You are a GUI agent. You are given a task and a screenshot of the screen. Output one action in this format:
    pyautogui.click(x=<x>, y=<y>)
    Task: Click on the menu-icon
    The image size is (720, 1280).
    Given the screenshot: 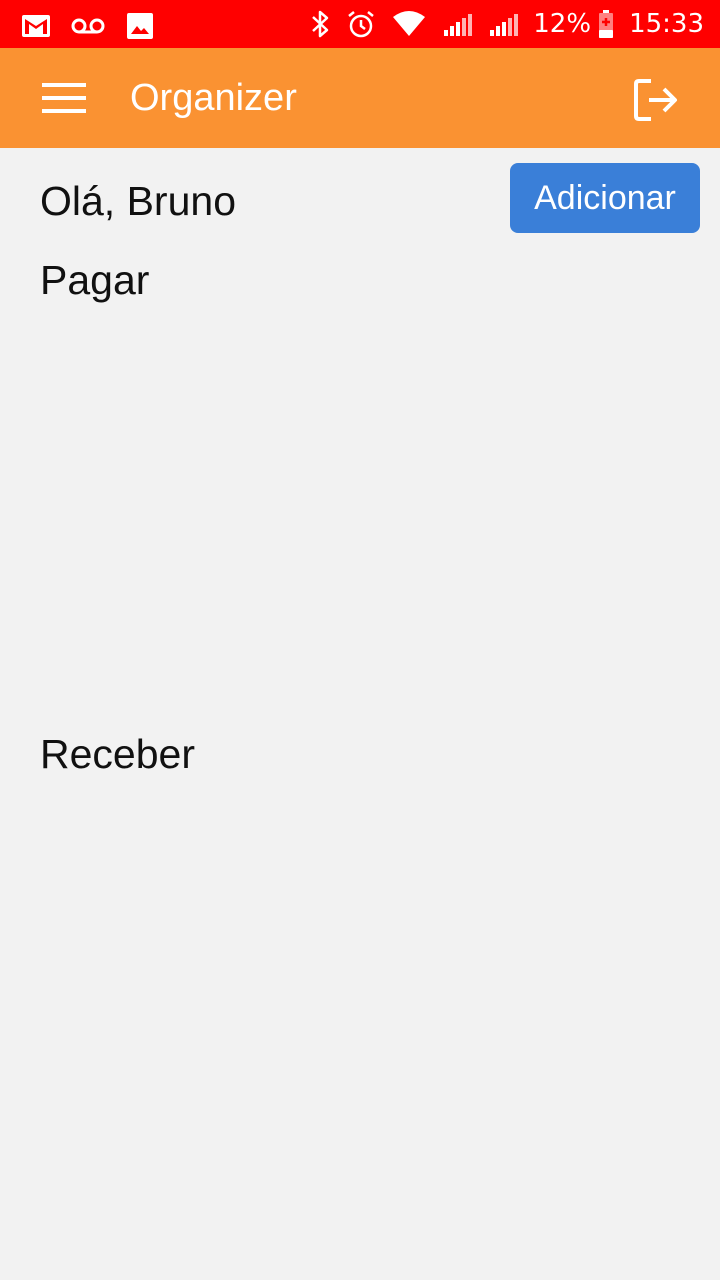 What is the action you would take?
    pyautogui.click(x=64, y=98)
    